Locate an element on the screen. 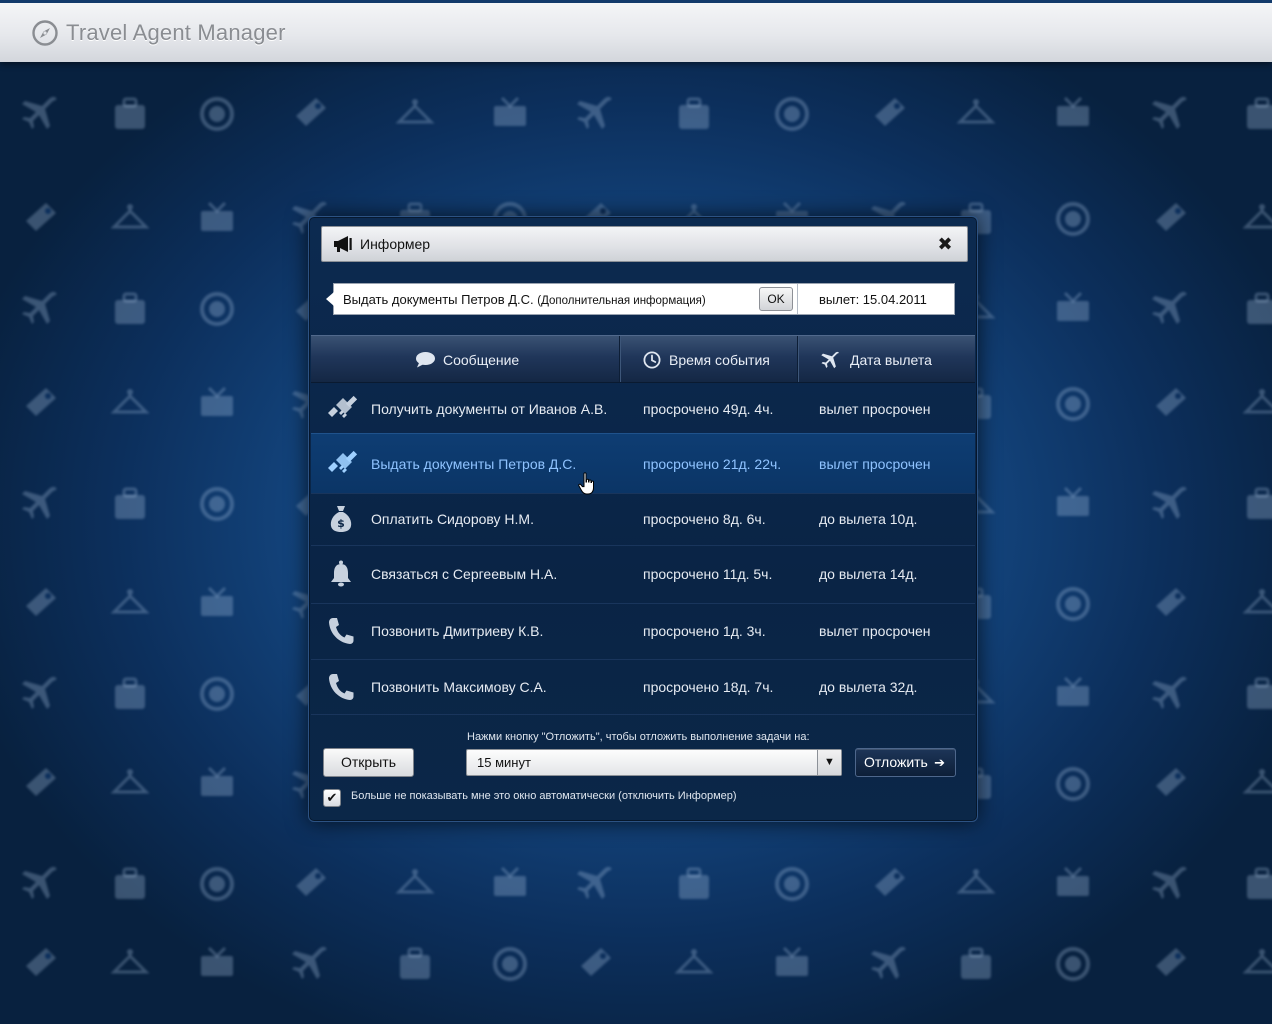 The width and height of the screenshot is (1272, 1024). dont-show-checkbox: ✔ is located at coordinates (332, 798).